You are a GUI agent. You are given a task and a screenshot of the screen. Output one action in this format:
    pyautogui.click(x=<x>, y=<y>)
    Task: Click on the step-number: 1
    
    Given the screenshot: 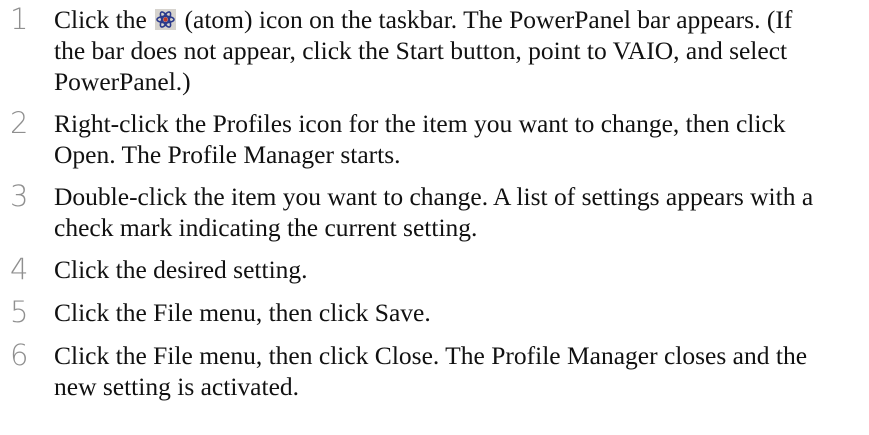 What is the action you would take?
    pyautogui.click(x=19, y=19)
    